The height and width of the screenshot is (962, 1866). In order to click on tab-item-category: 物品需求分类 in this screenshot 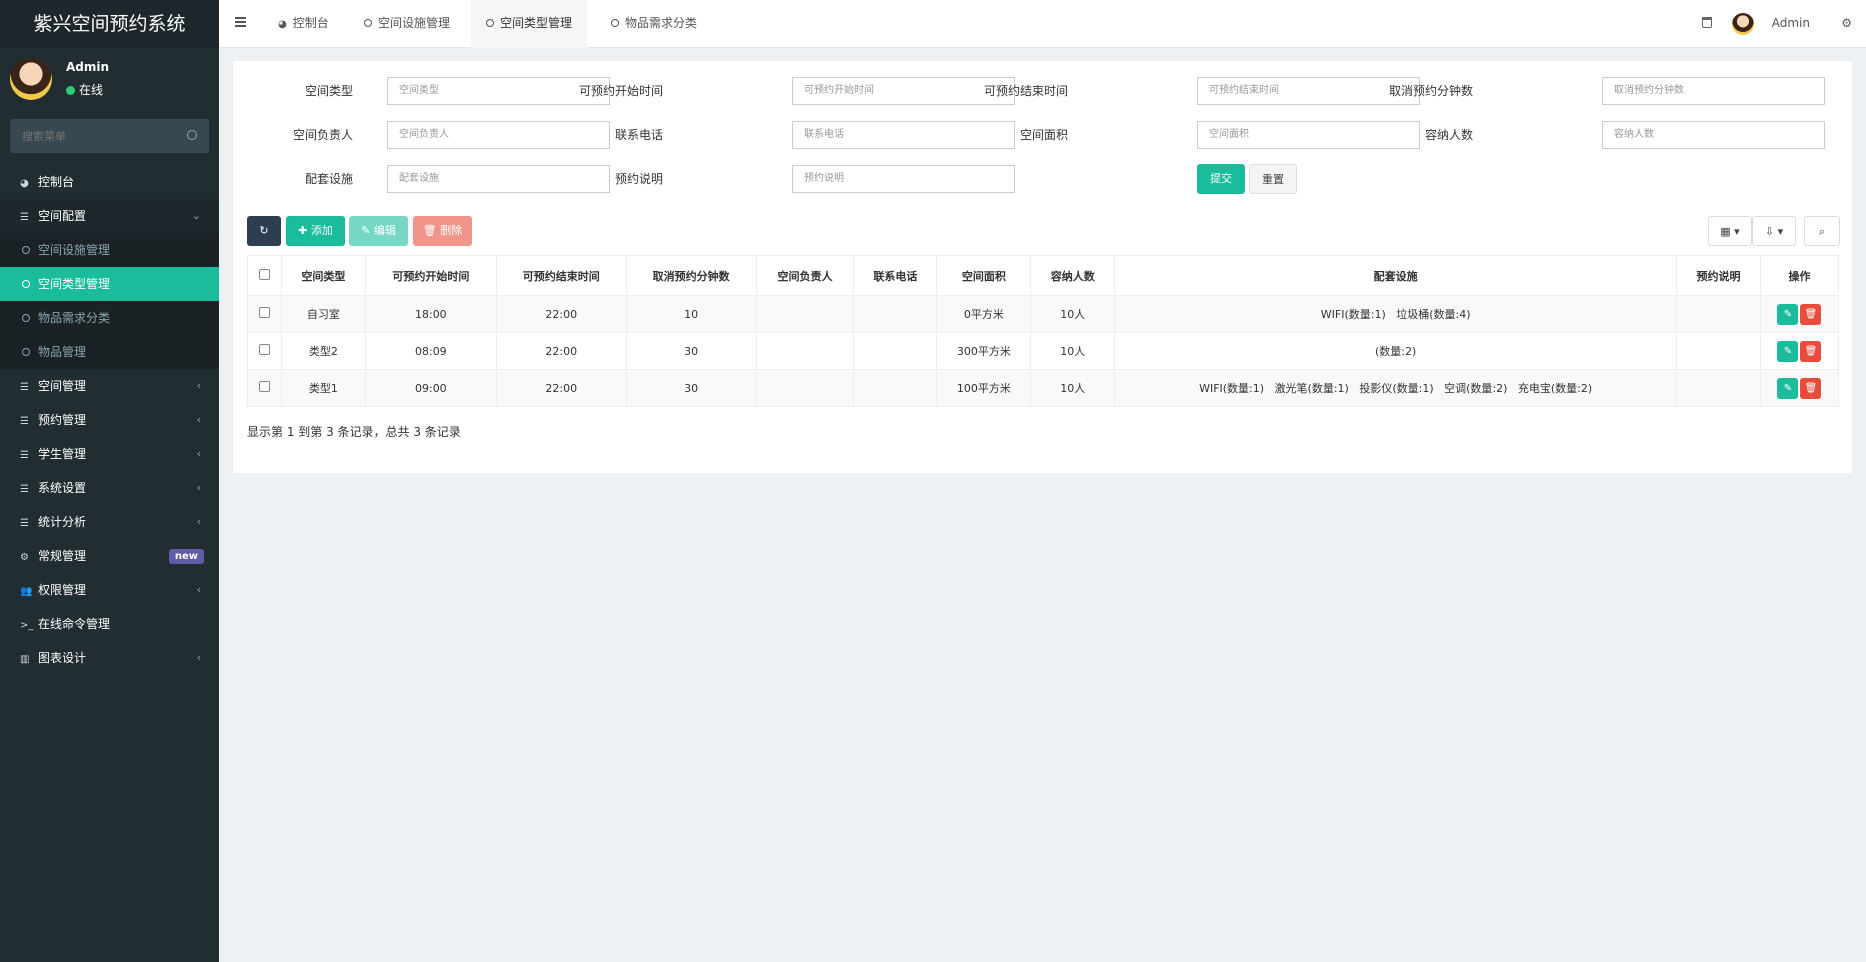, I will do `click(654, 24)`.